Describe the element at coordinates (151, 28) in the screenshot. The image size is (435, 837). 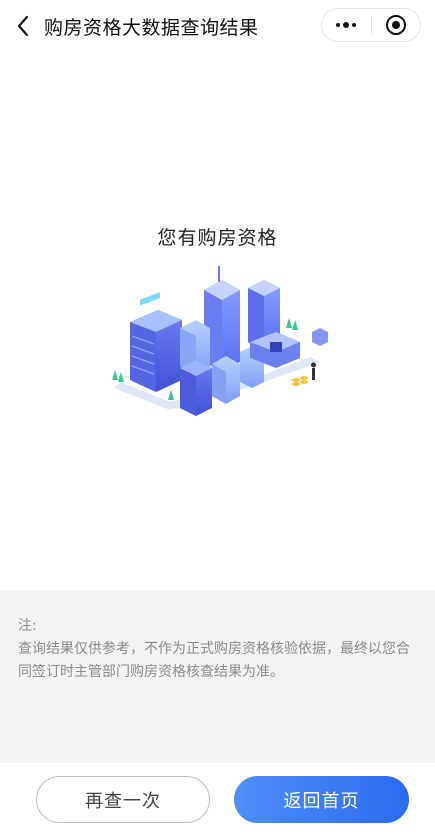
I see `page-title: 购房资格大数据查询结果` at that location.